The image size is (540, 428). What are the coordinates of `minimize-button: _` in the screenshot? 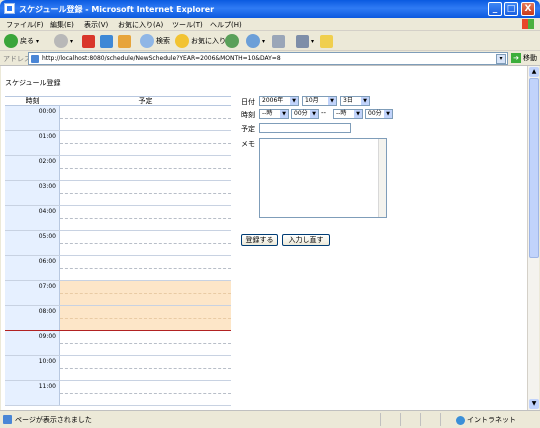 It's located at (495, 9).